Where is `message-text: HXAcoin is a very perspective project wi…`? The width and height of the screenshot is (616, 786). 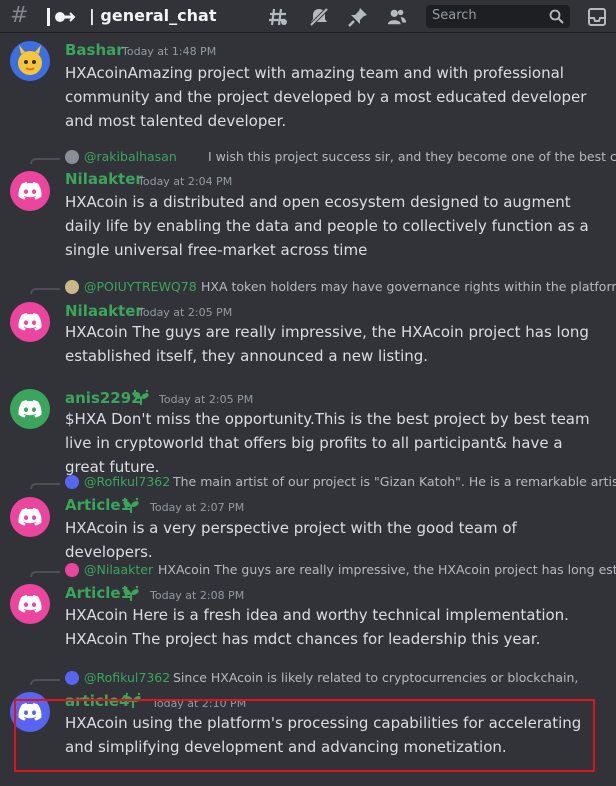
message-text: HXAcoin is a very perspective project wi… is located at coordinates (291, 540).